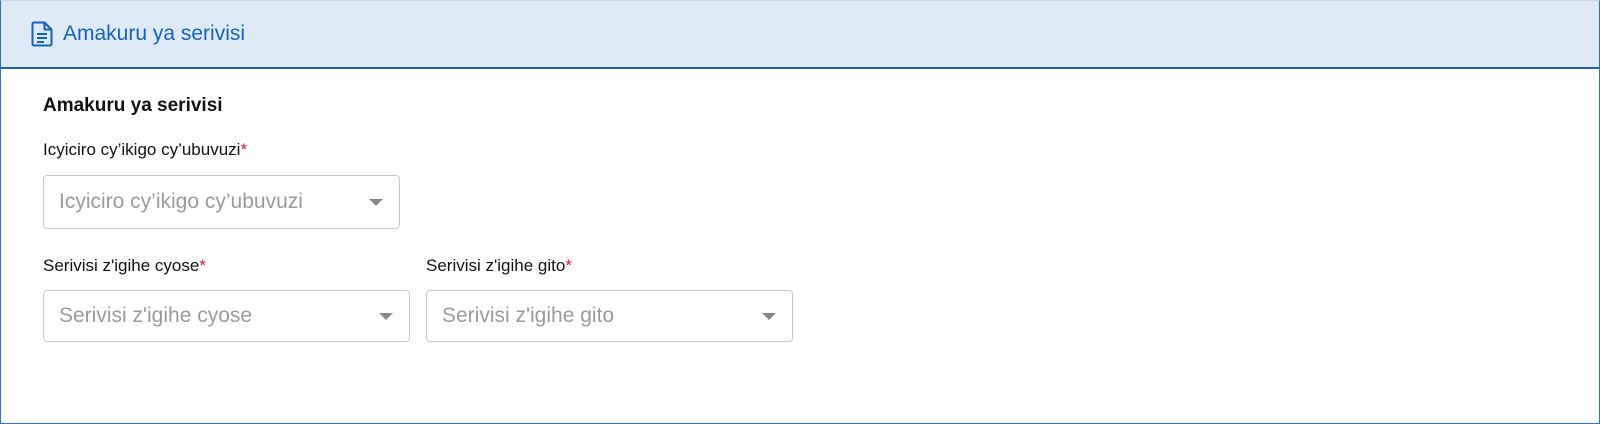 The height and width of the screenshot is (424, 1600). I want to click on short-term-services-placeholder: Serivisi z'igihe gito, so click(528, 315).